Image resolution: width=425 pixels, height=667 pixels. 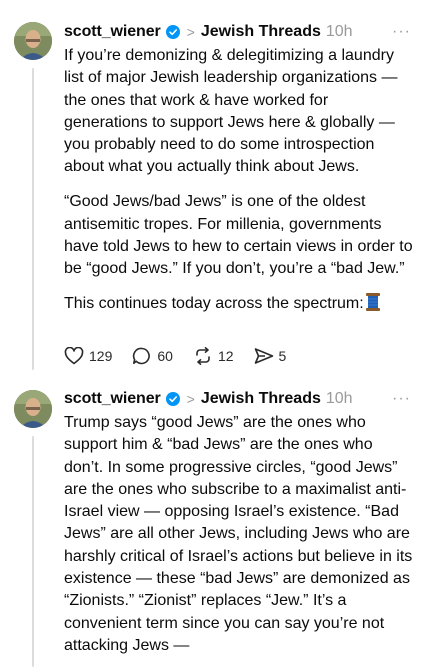 I want to click on heart-icon, so click(x=74, y=356).